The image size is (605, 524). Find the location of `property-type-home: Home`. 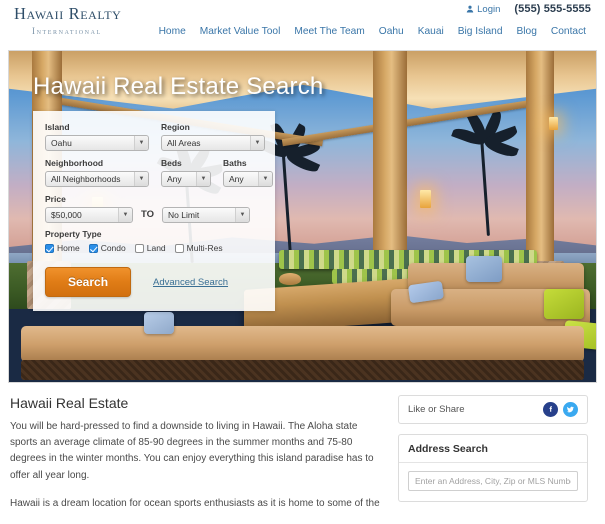

property-type-home: Home is located at coordinates (62, 248).